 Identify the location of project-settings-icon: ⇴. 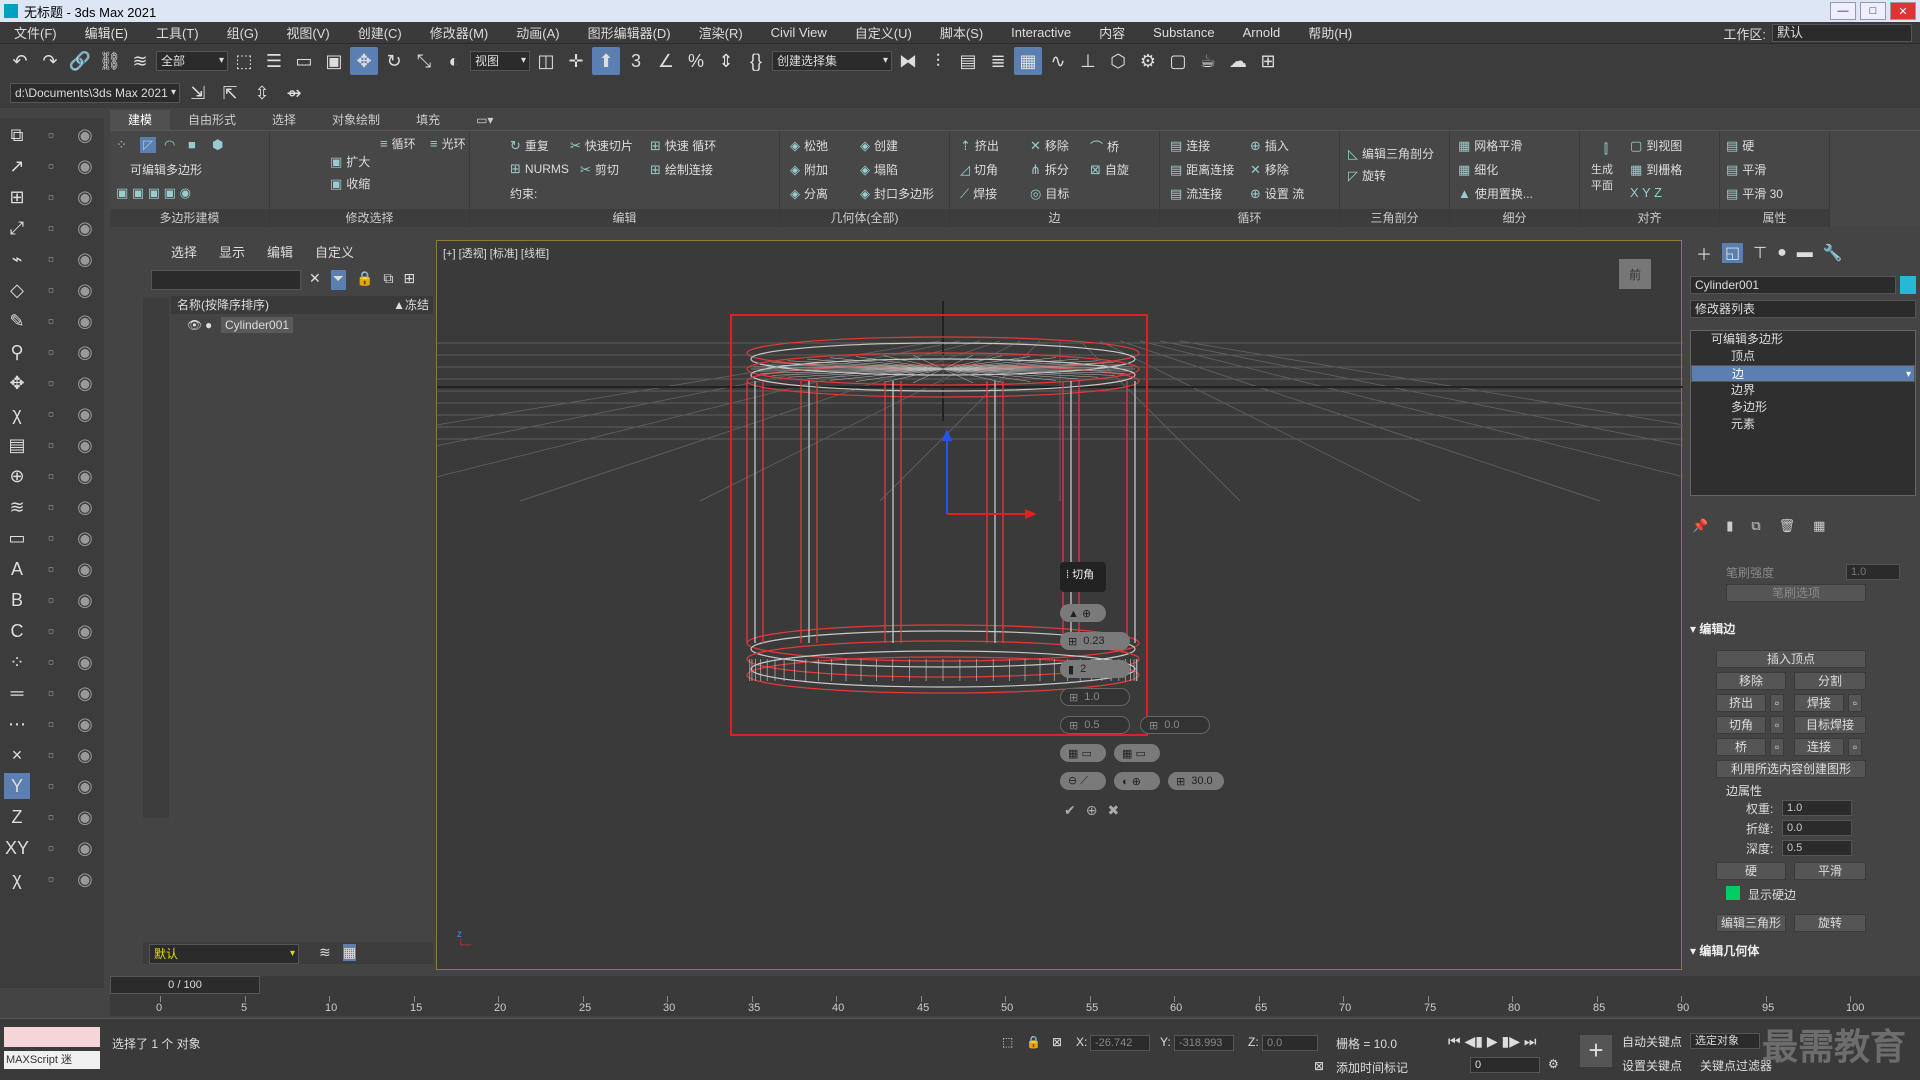
(294, 93).